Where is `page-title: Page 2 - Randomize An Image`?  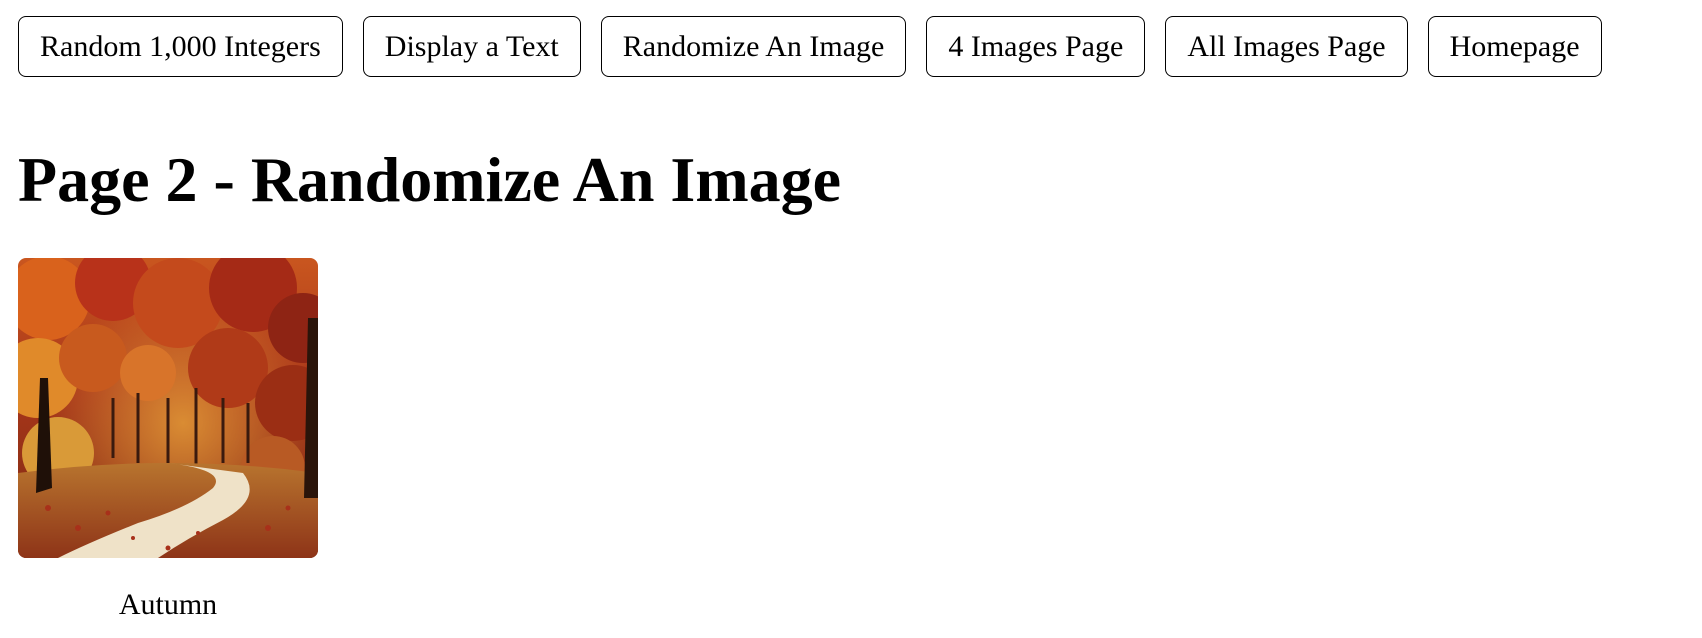
page-title: Page 2 - Randomize An Image is located at coordinates (430, 179).